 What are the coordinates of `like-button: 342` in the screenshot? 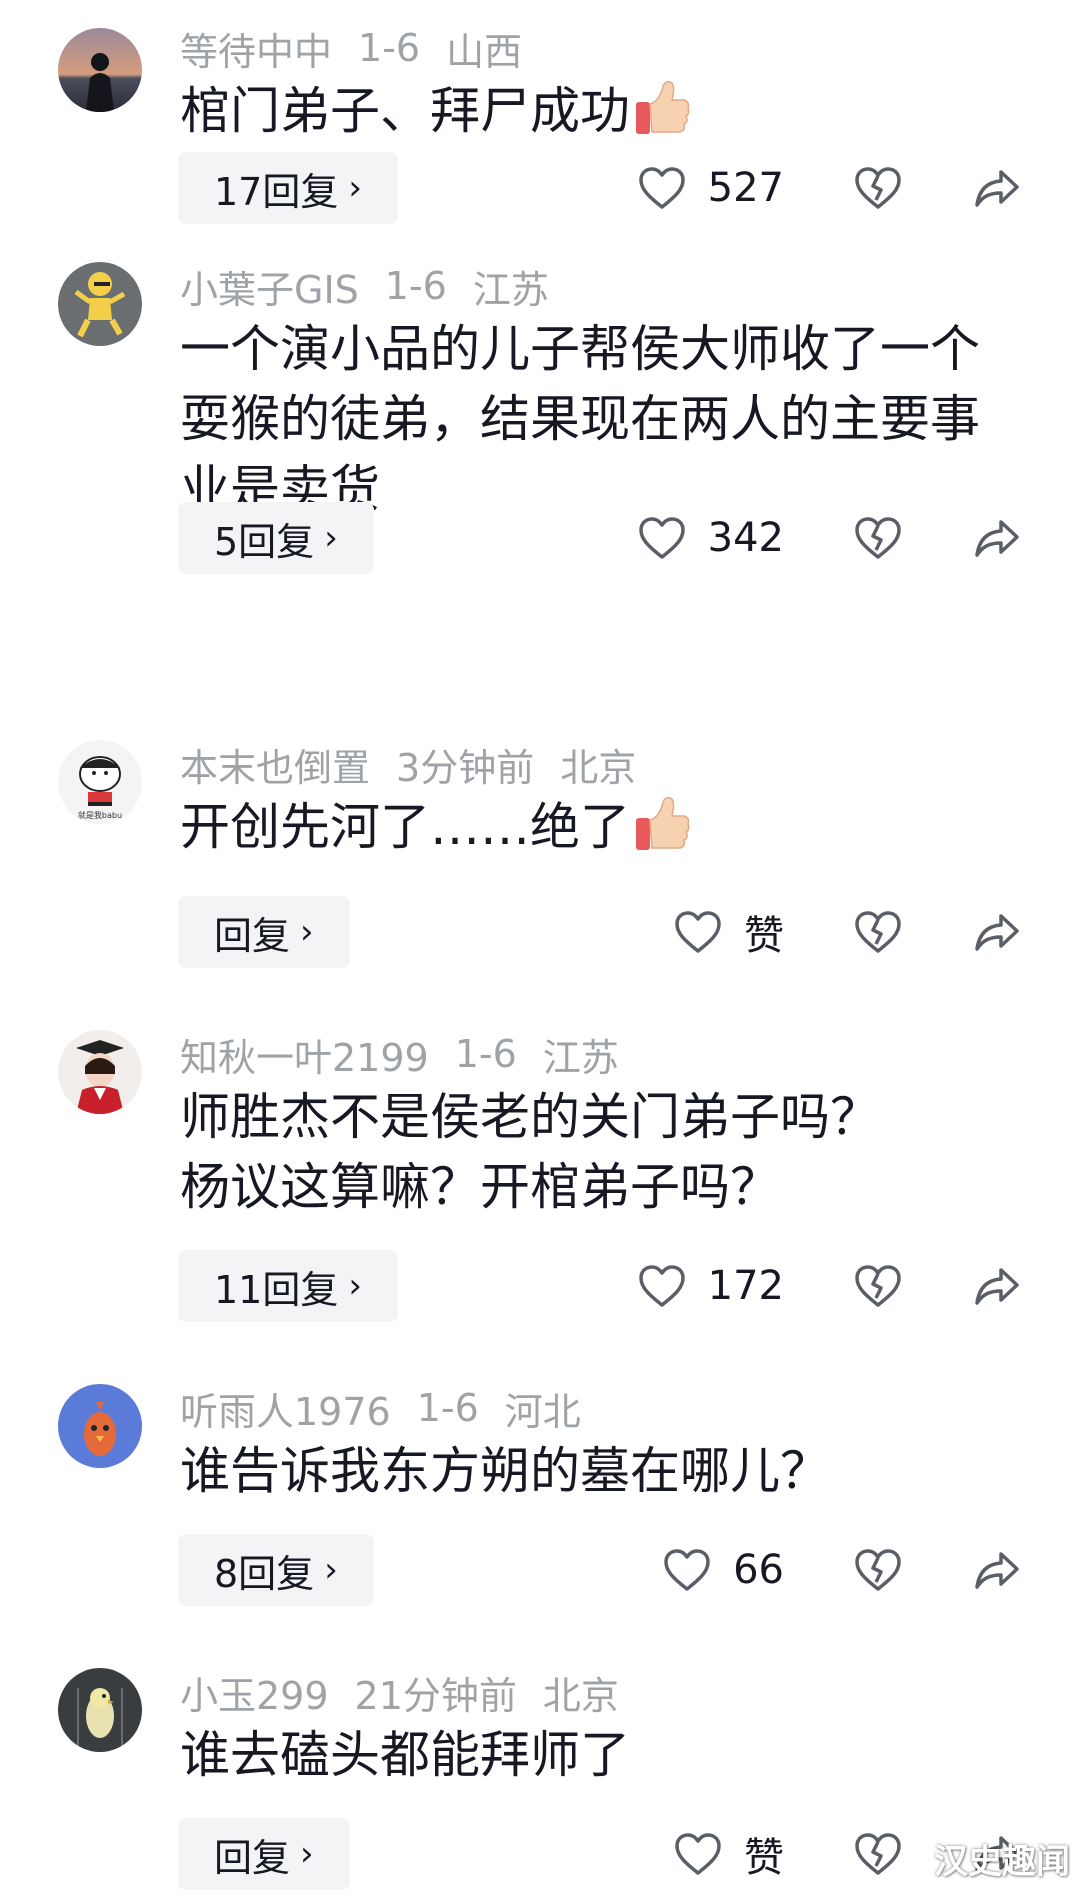 It's located at (711, 538).